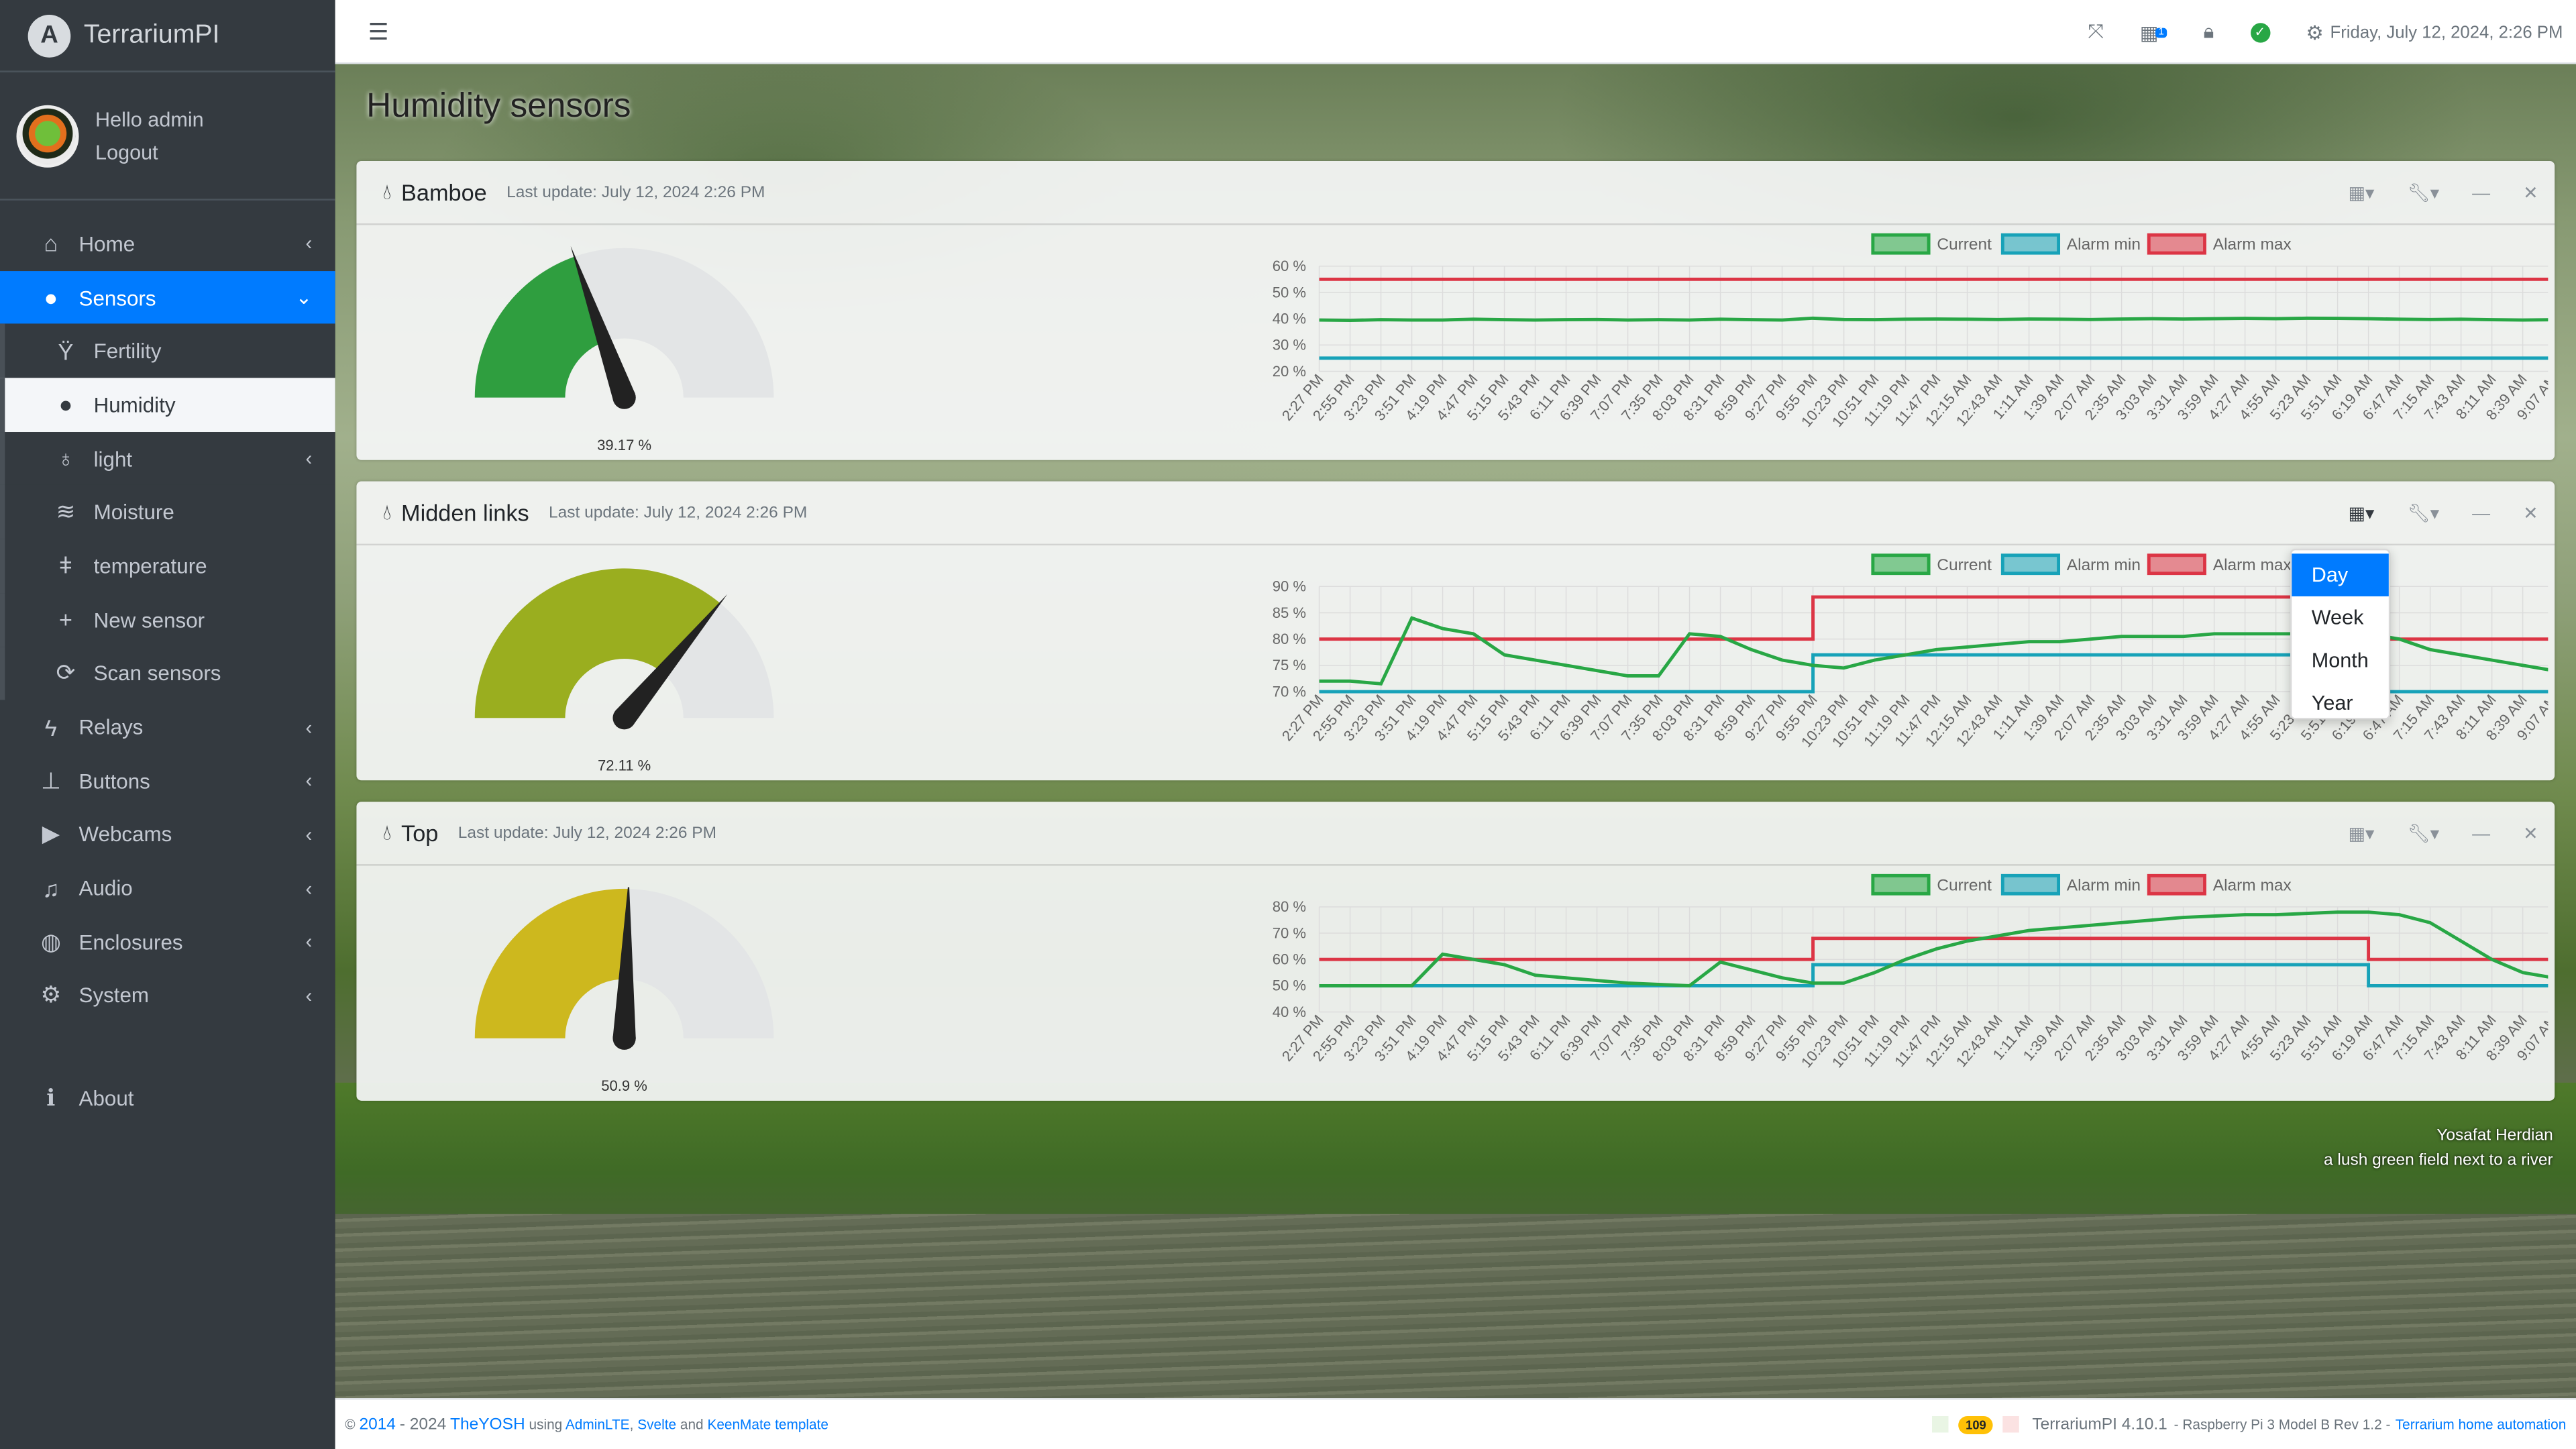  I want to click on video-icon: ▶, so click(51, 833).